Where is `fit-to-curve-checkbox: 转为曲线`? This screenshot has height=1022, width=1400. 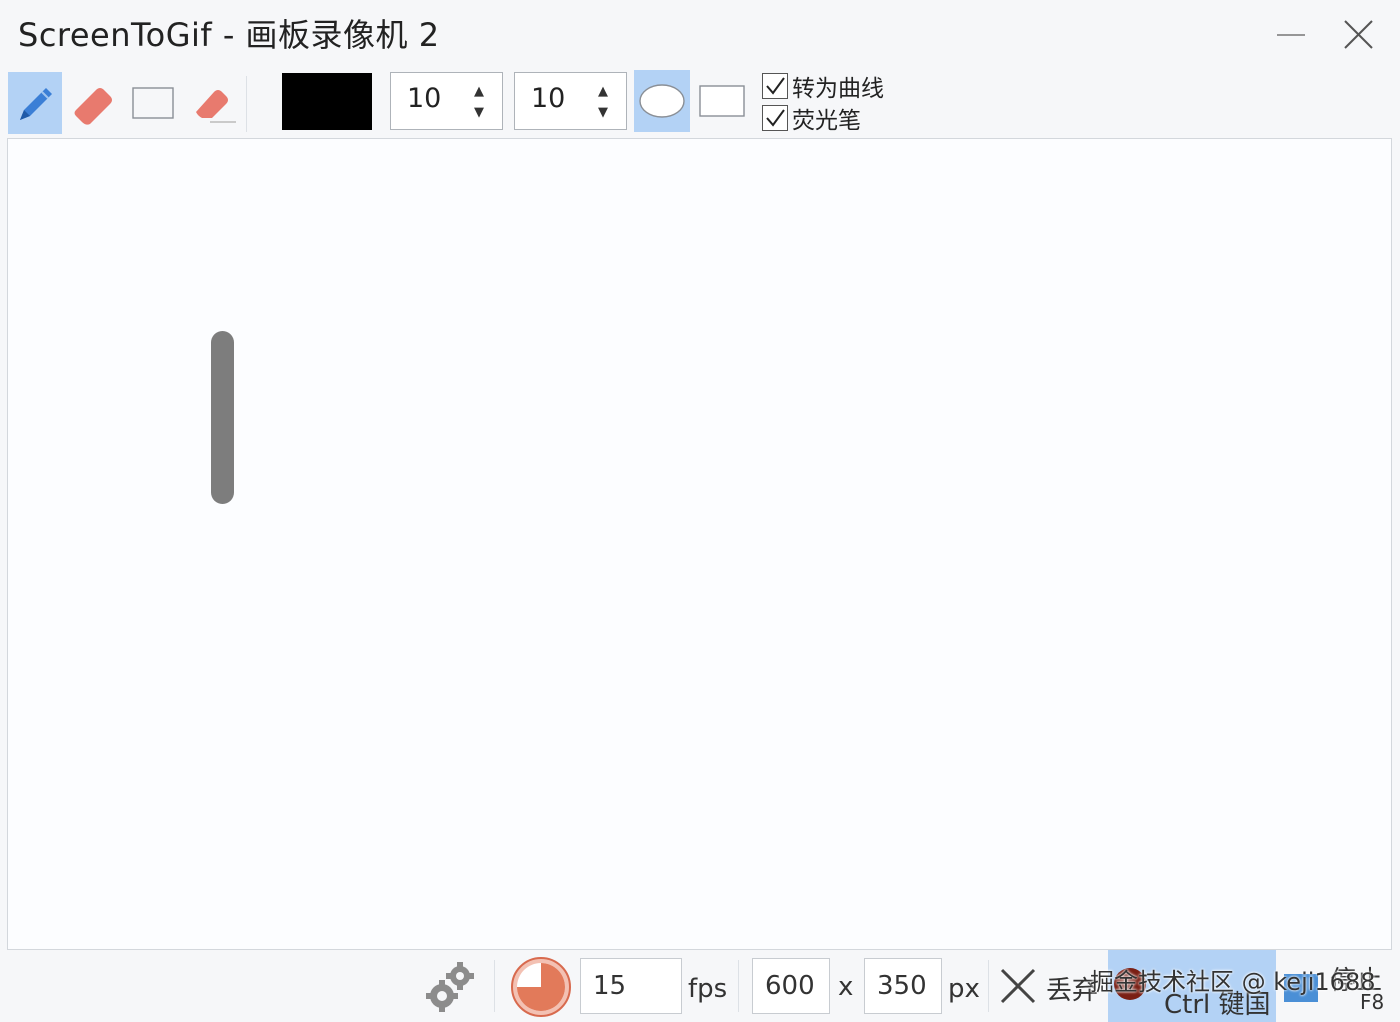 fit-to-curve-checkbox: 转为曲线 is located at coordinates (823, 86).